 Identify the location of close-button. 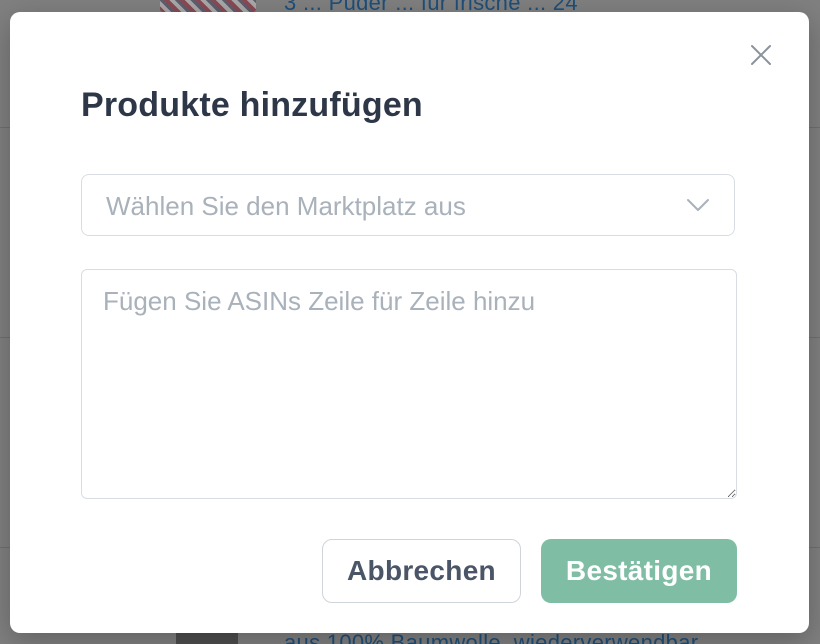
(761, 55).